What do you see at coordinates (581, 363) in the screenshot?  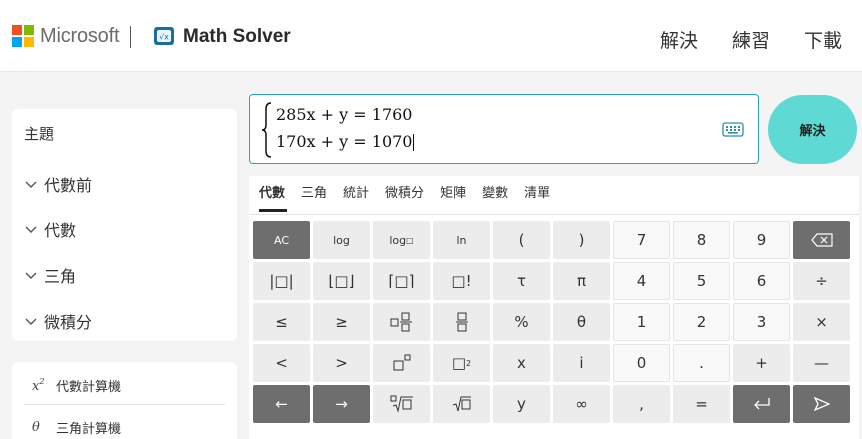 I see `key-i: i` at bounding box center [581, 363].